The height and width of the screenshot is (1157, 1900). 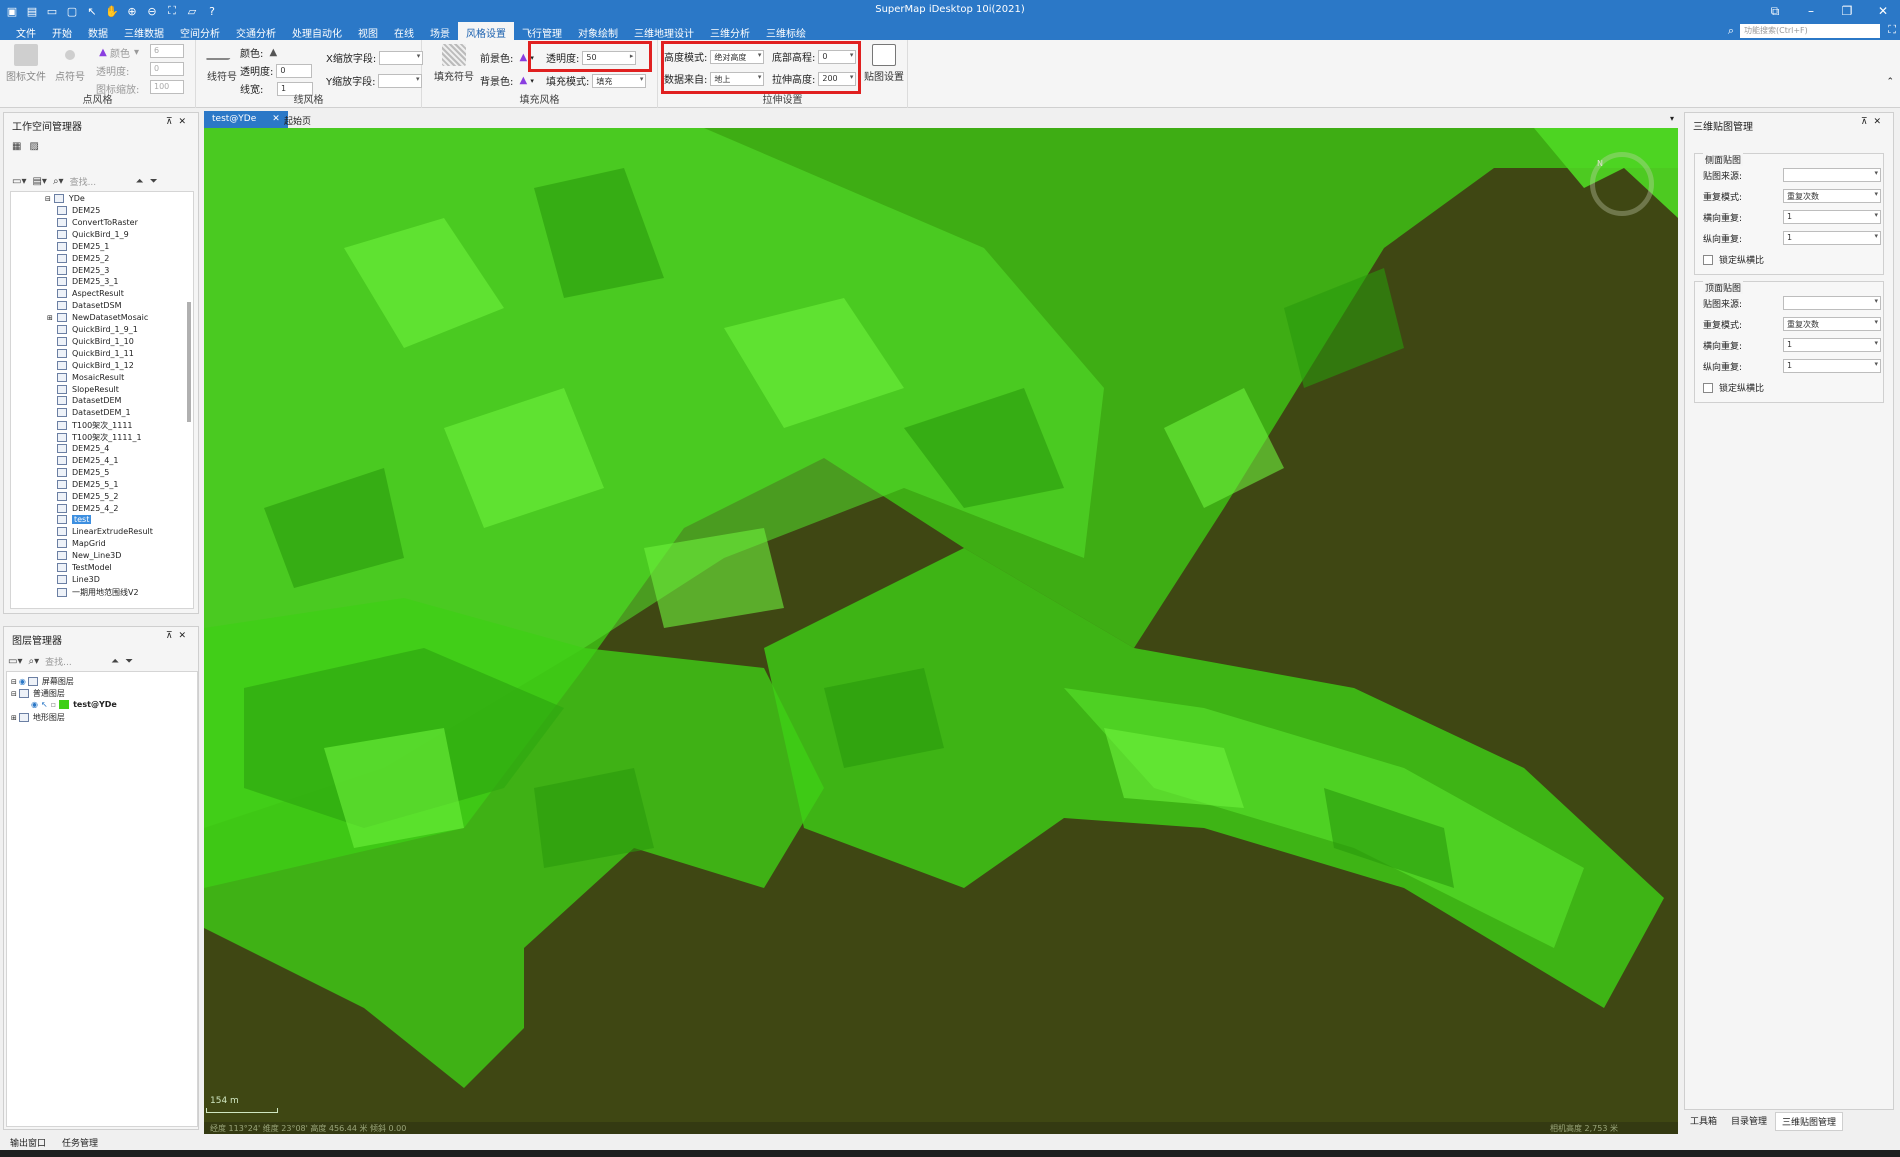 I want to click on tree-dataset-item: QuickBird_1_9, so click(x=93, y=234).